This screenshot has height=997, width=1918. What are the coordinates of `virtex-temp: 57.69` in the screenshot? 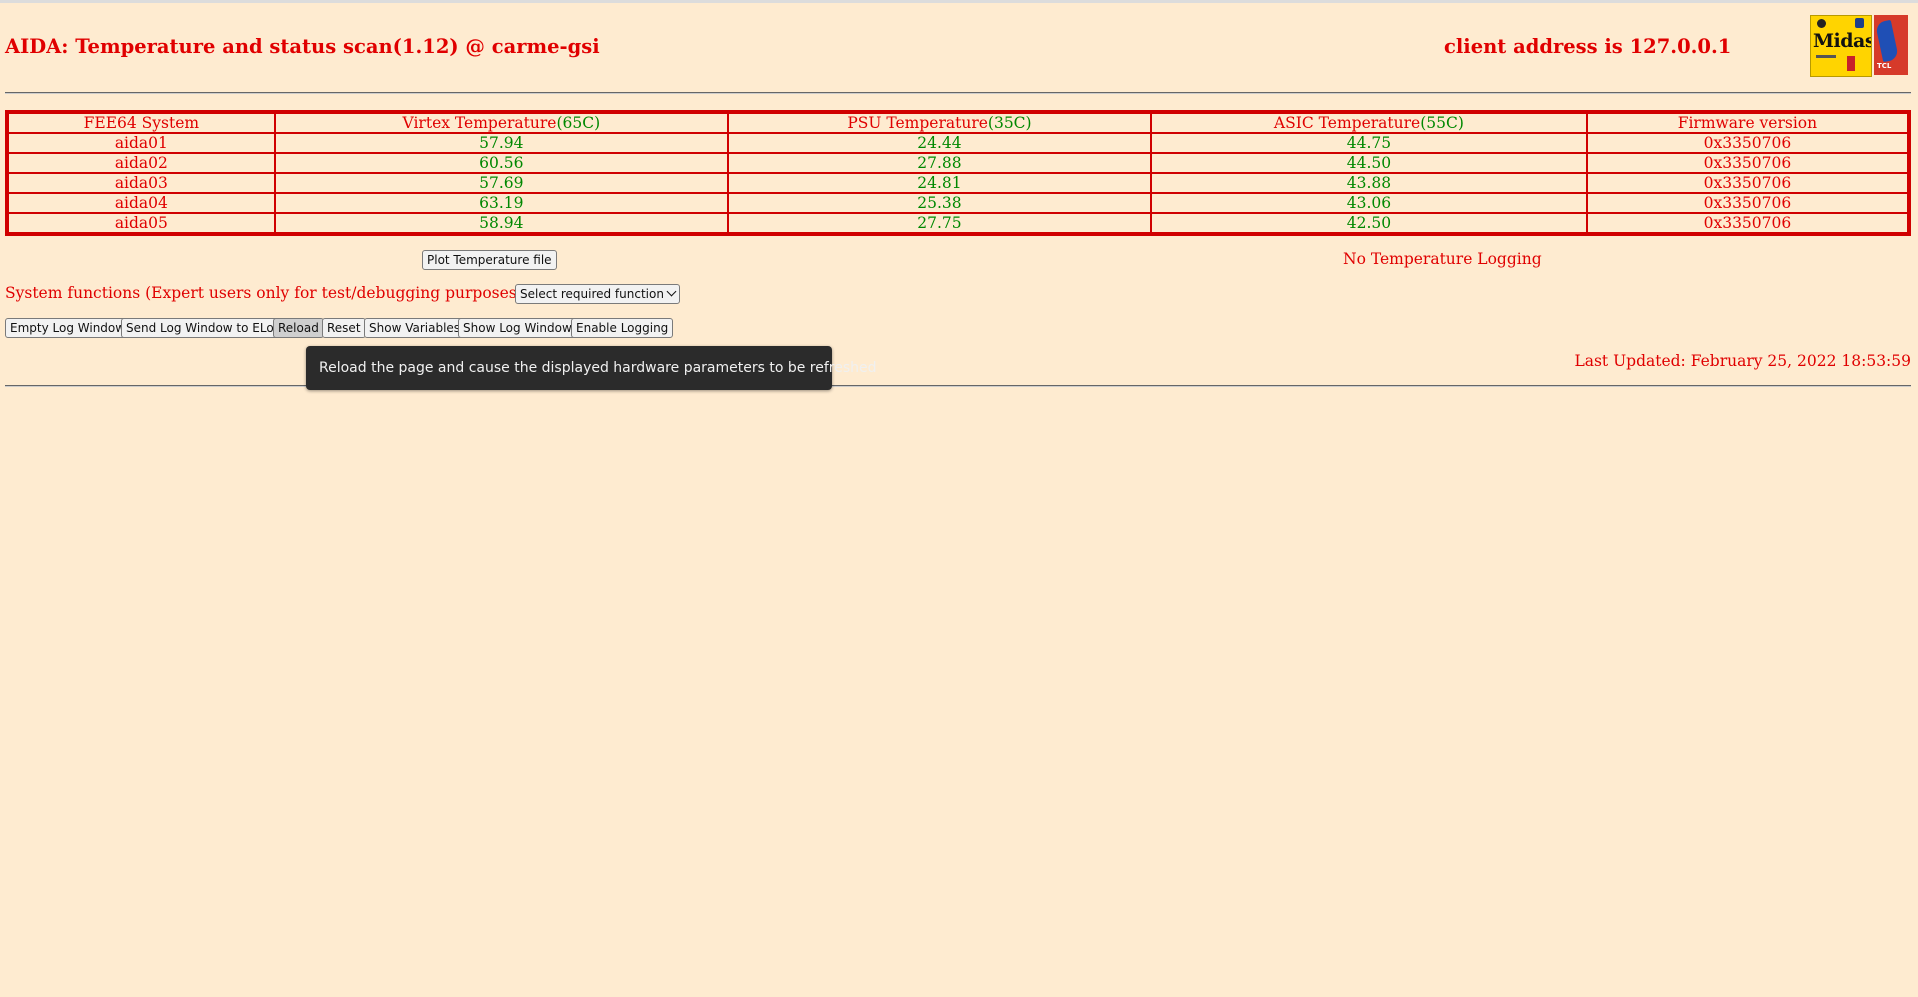 It's located at (501, 183).